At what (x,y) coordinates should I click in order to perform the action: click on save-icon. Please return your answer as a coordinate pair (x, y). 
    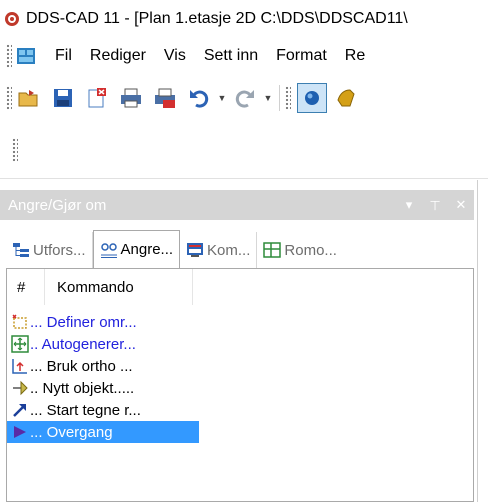
    Looking at the image, I should click on (63, 98).